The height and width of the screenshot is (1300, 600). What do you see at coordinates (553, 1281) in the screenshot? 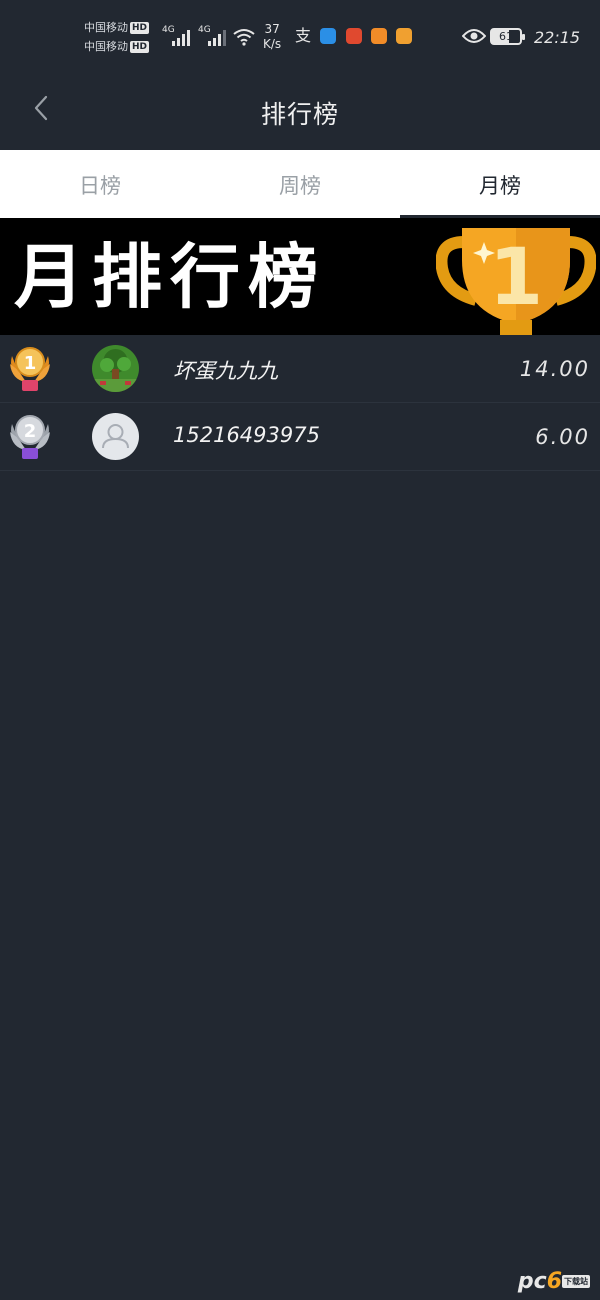
I see `watermark-logo: pc6 下载站` at bounding box center [553, 1281].